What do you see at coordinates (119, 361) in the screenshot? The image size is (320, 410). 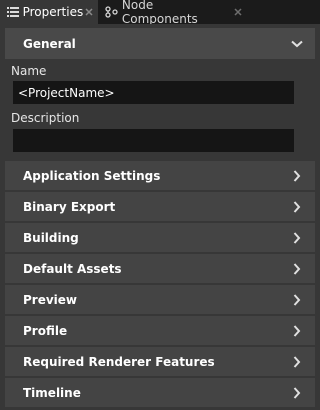 I see `section-title: Required Renderer Features` at bounding box center [119, 361].